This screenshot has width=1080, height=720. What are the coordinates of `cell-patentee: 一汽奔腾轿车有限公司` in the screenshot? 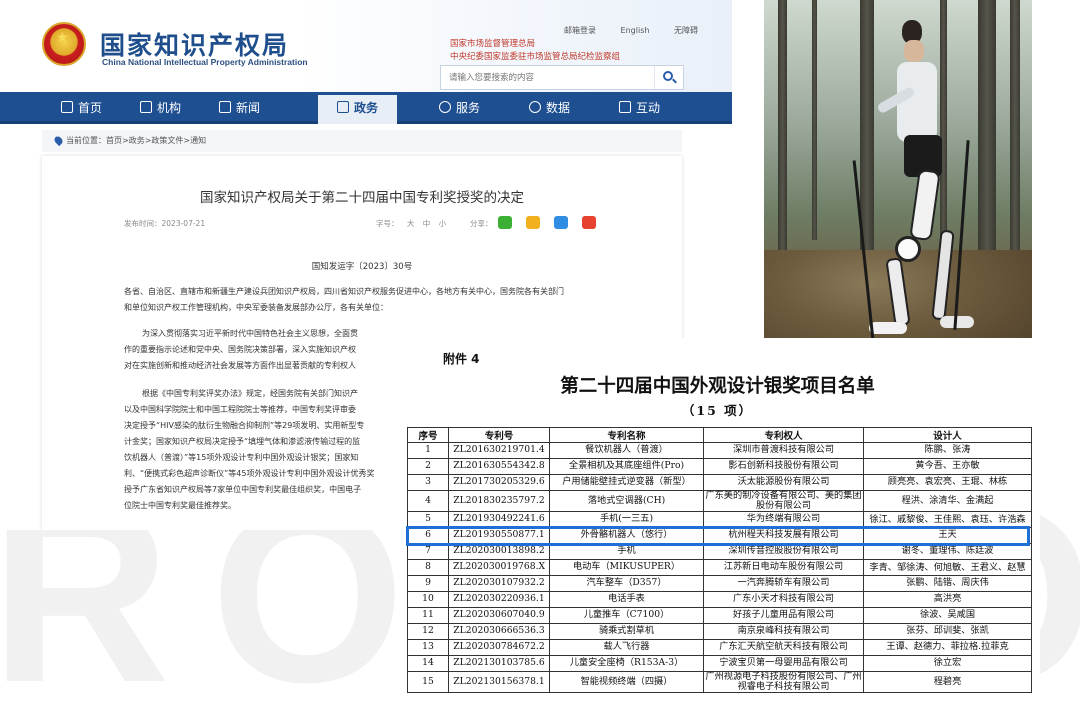 It's located at (783, 583).